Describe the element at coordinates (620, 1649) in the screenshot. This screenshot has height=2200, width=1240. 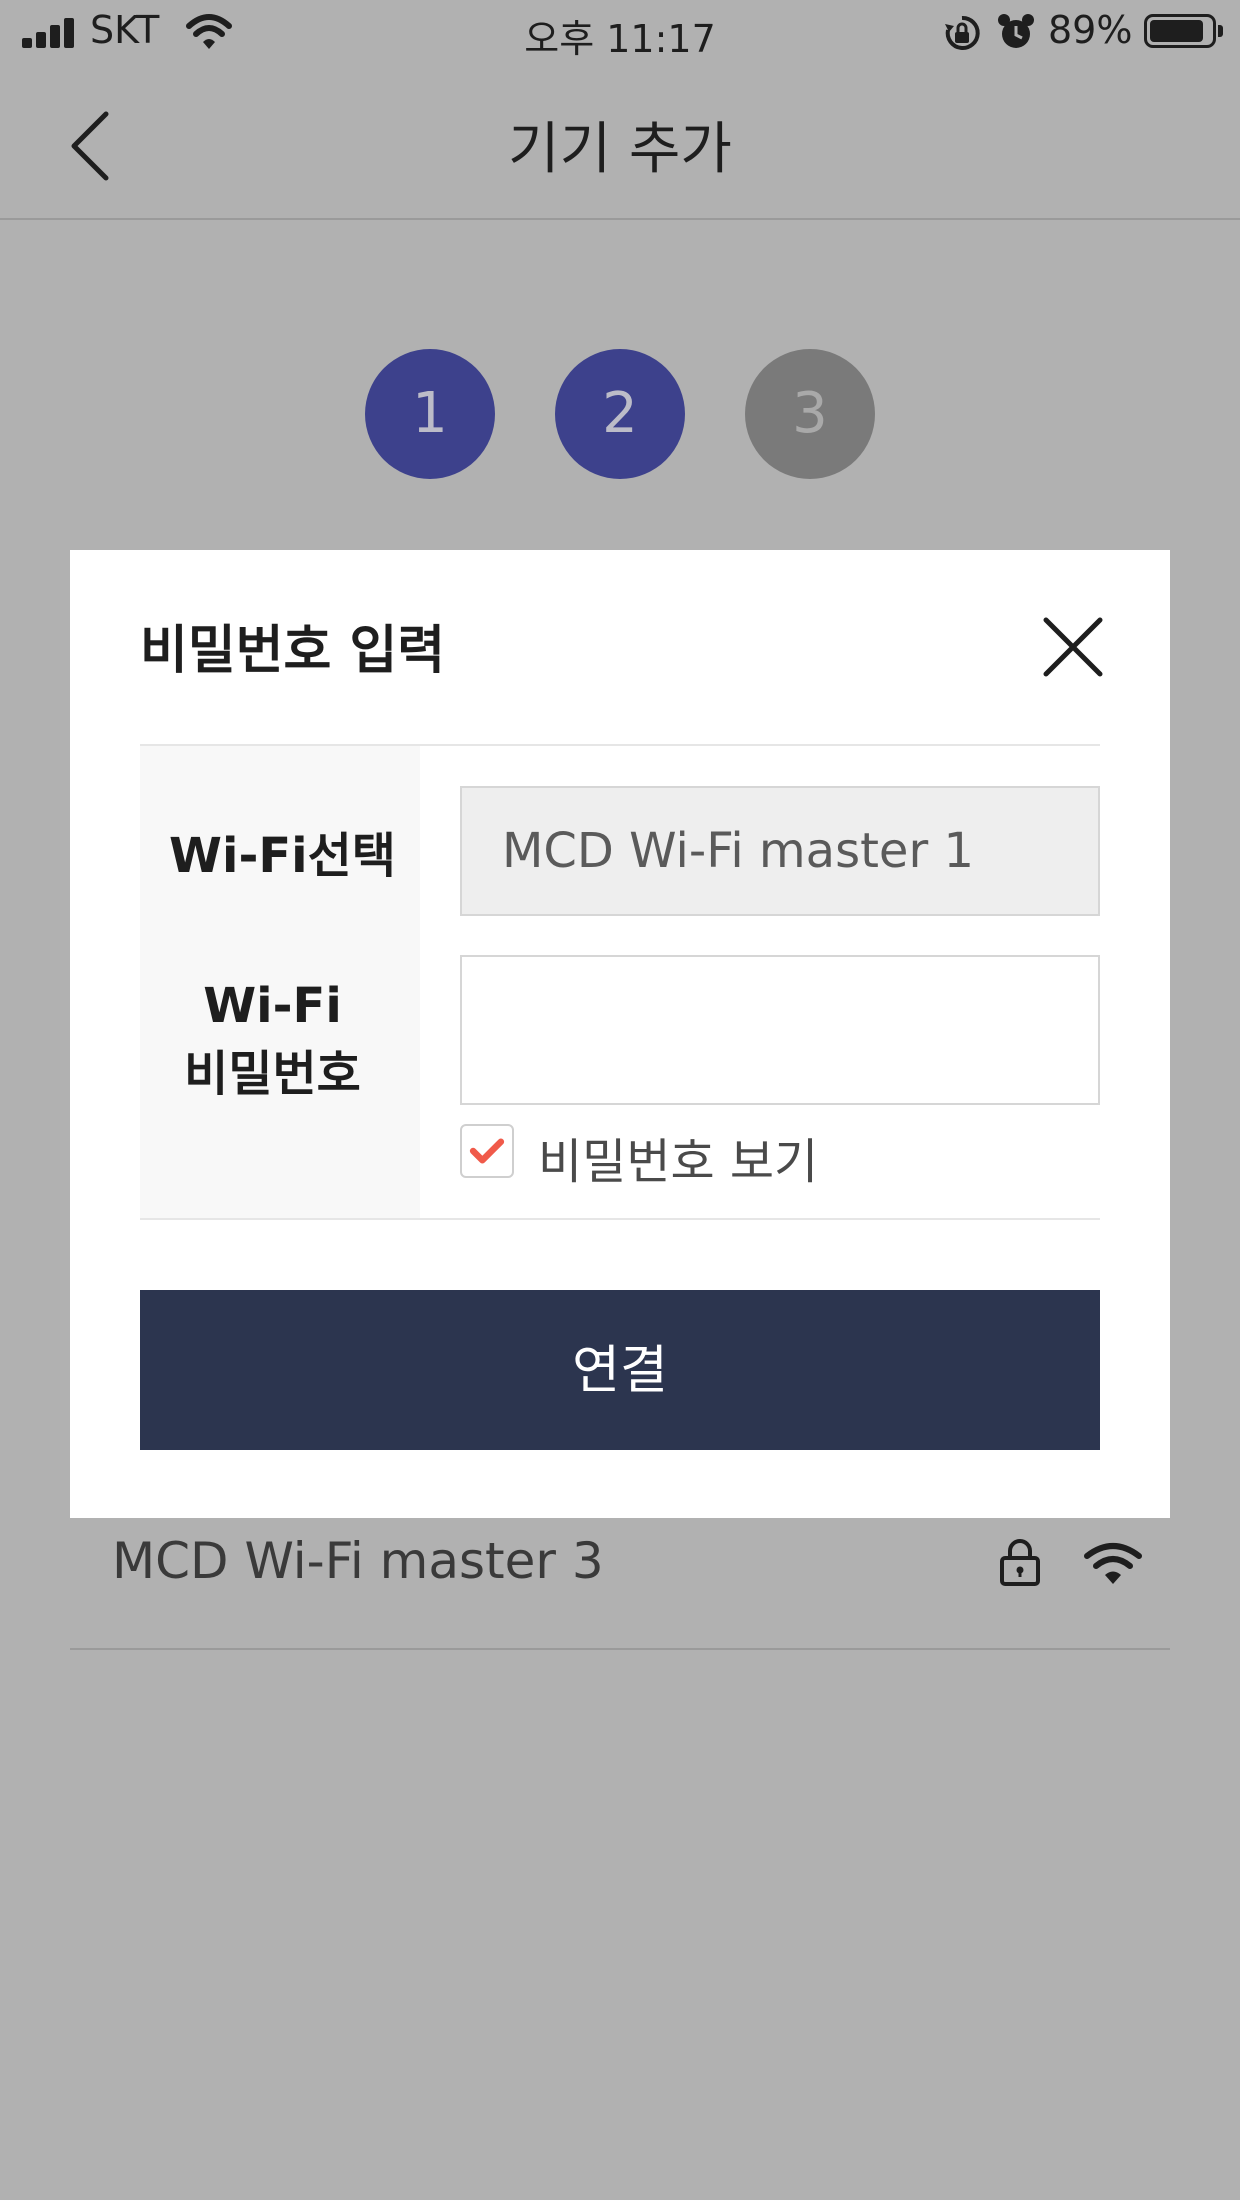
I see `list-divider` at that location.